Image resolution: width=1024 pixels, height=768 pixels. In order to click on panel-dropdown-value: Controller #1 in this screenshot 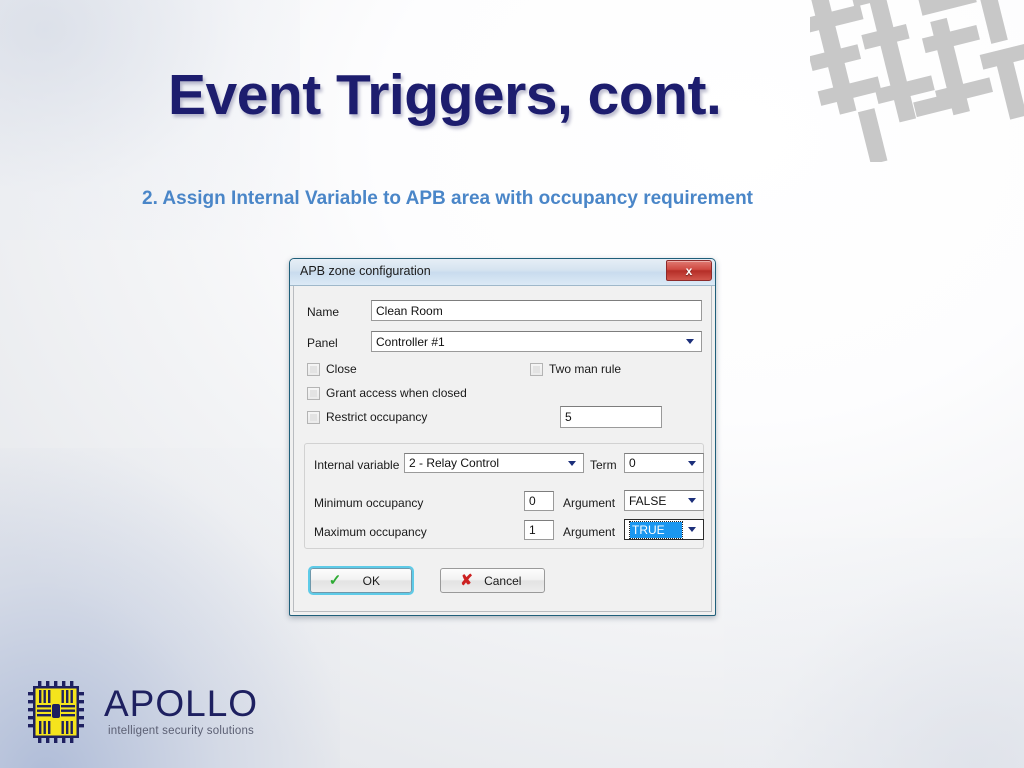, I will do `click(410, 341)`.